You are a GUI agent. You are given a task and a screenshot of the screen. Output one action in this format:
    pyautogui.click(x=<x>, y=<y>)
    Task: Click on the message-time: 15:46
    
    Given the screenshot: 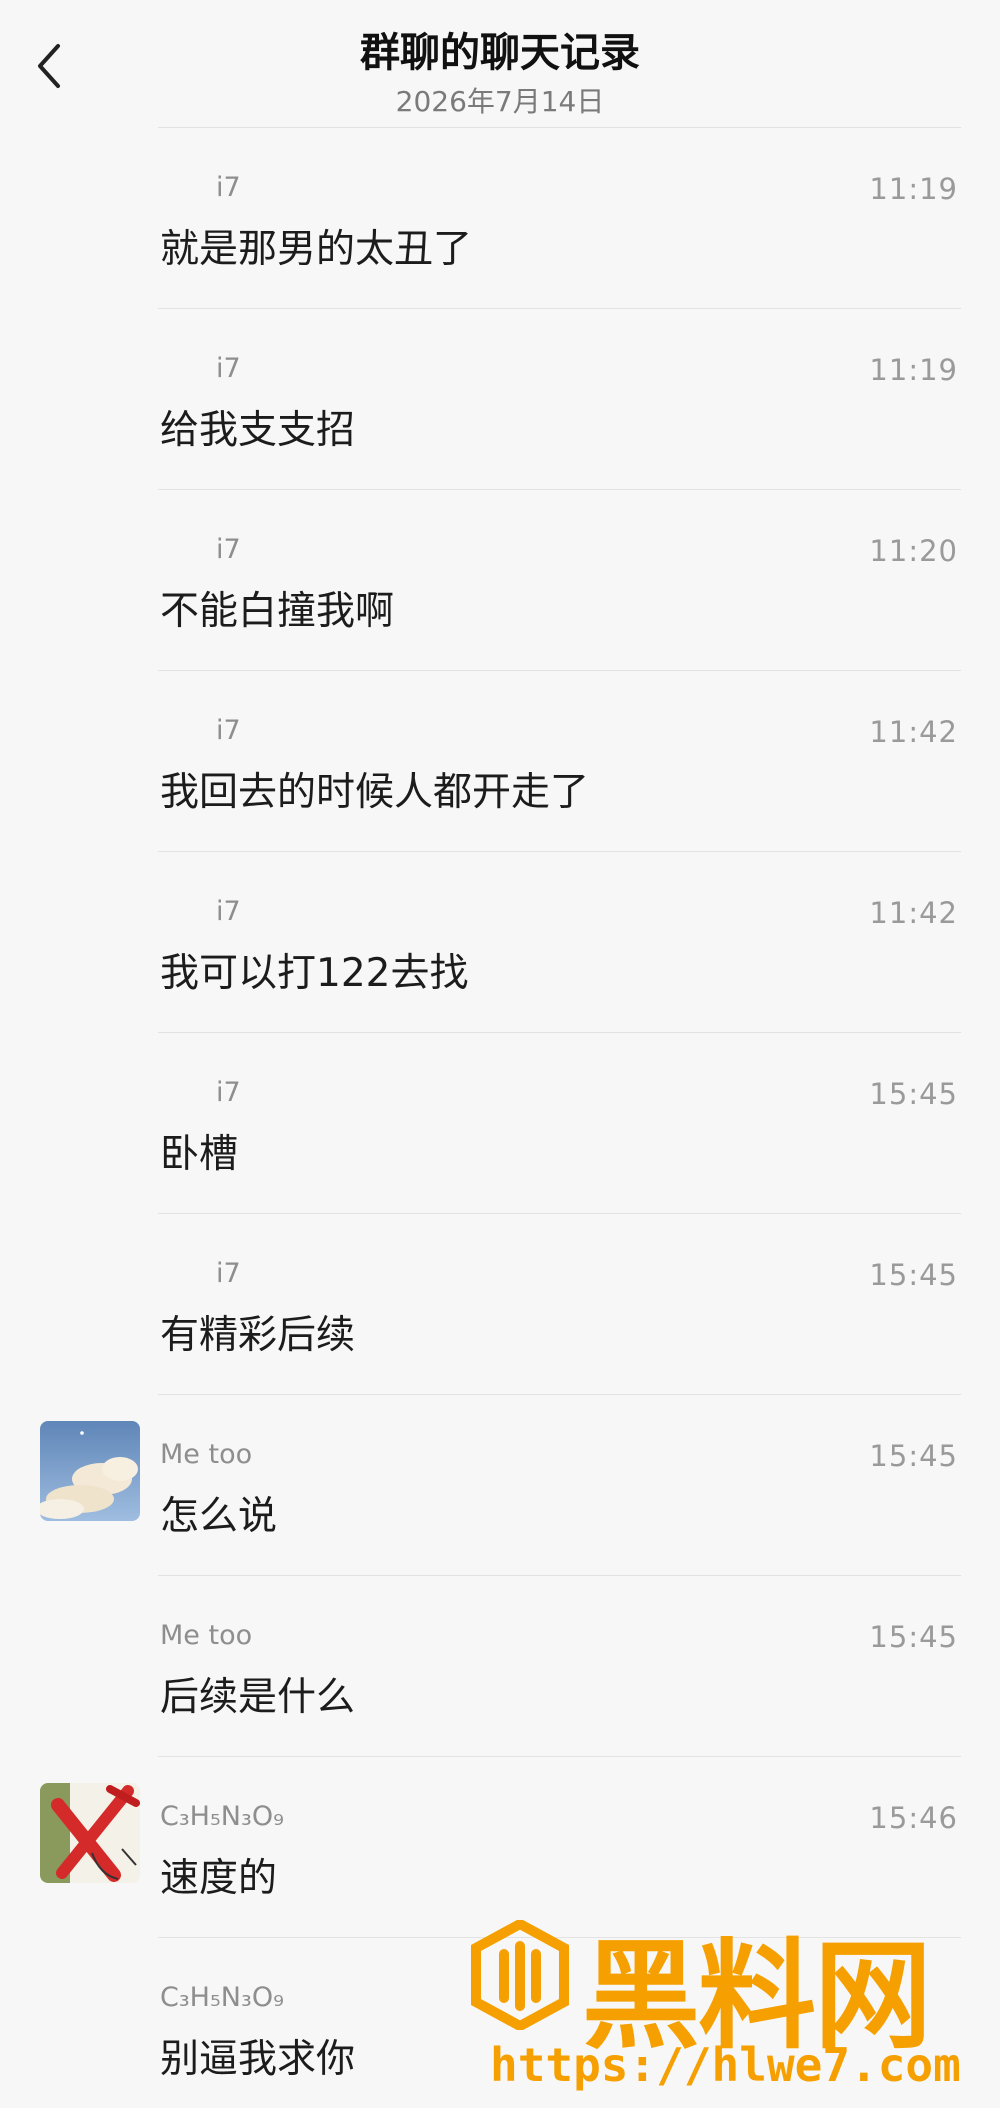 What is the action you would take?
    pyautogui.click(x=913, y=1818)
    